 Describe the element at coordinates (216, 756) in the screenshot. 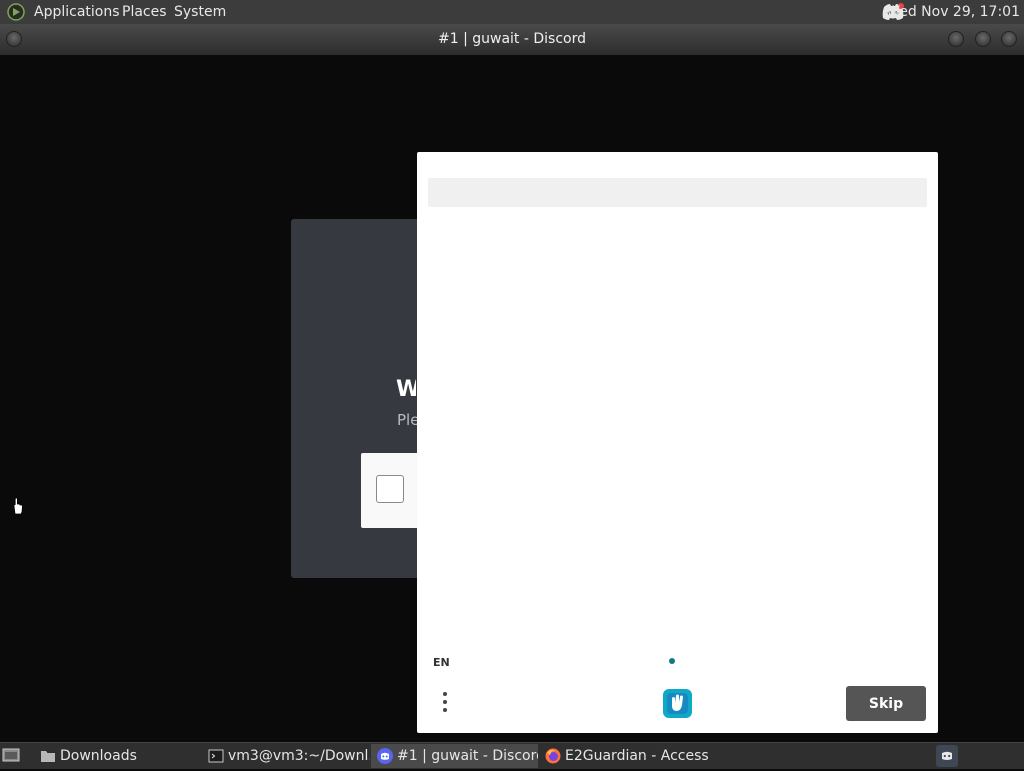

I see `terminal-icon` at that location.